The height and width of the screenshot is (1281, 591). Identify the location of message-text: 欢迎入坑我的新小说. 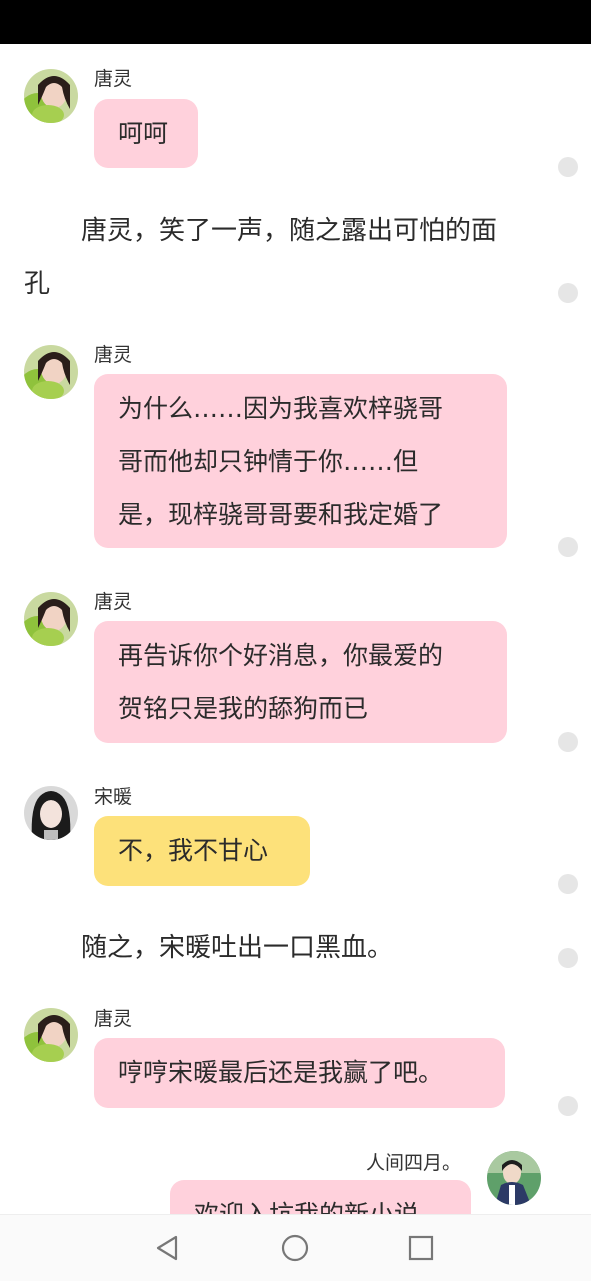
(306, 1207).